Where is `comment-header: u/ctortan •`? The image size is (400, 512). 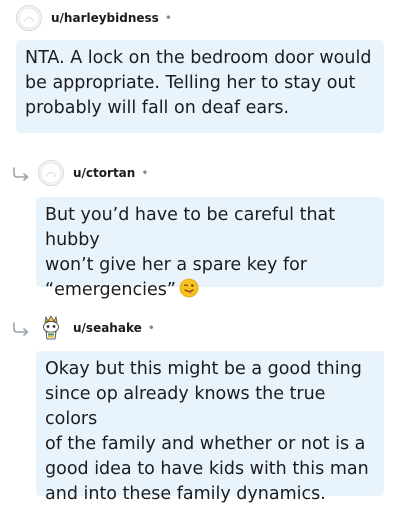 comment-header: u/ctortan • is located at coordinates (197, 173).